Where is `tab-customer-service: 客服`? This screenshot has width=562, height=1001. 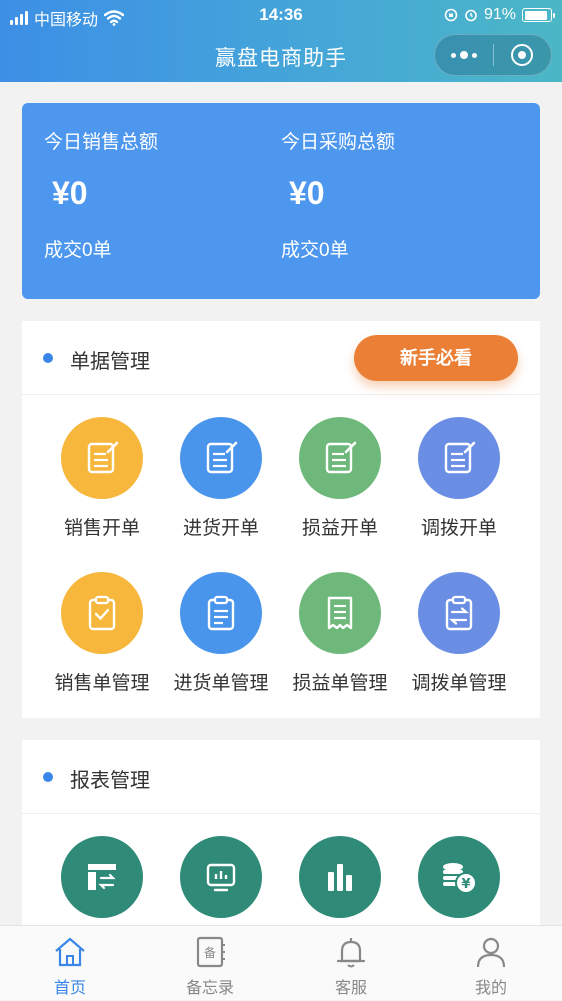
tab-customer-service: 客服 is located at coordinates (351, 963).